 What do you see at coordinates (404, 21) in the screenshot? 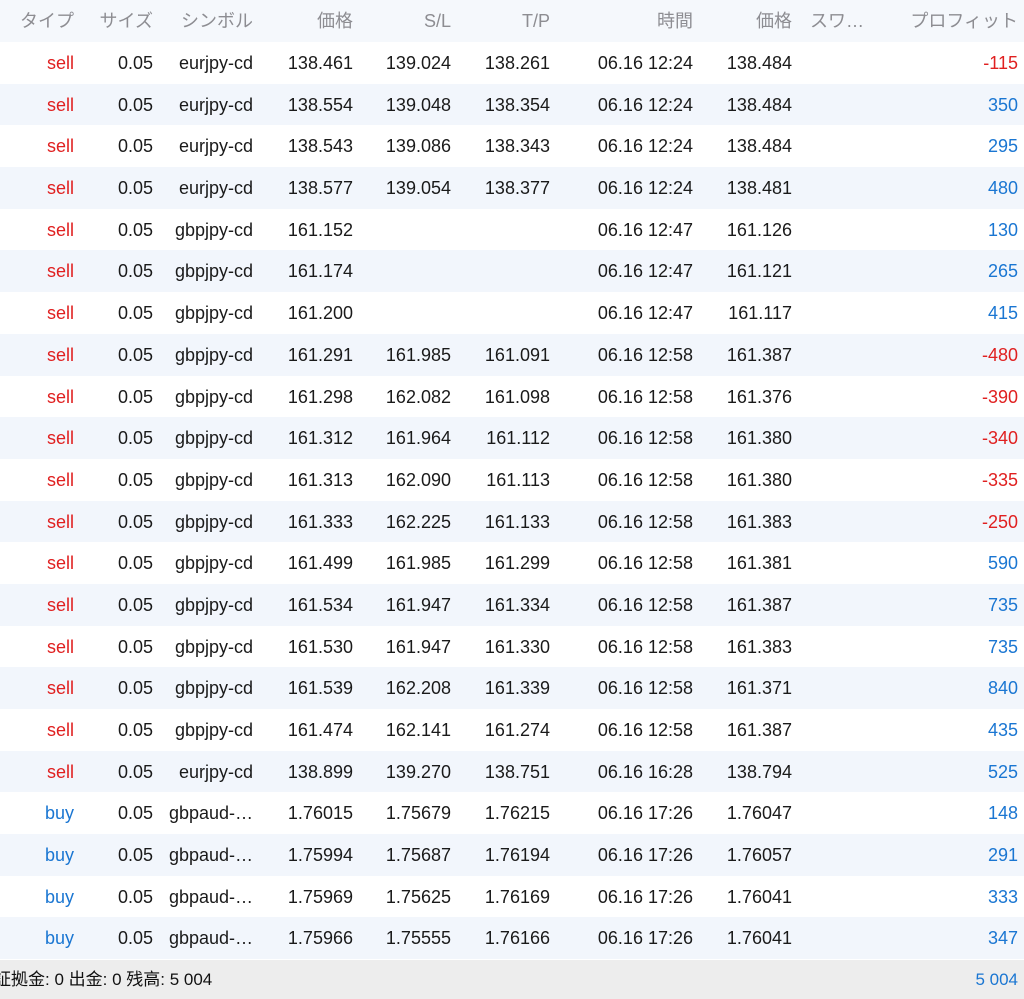
I see `header-sl: S/L` at bounding box center [404, 21].